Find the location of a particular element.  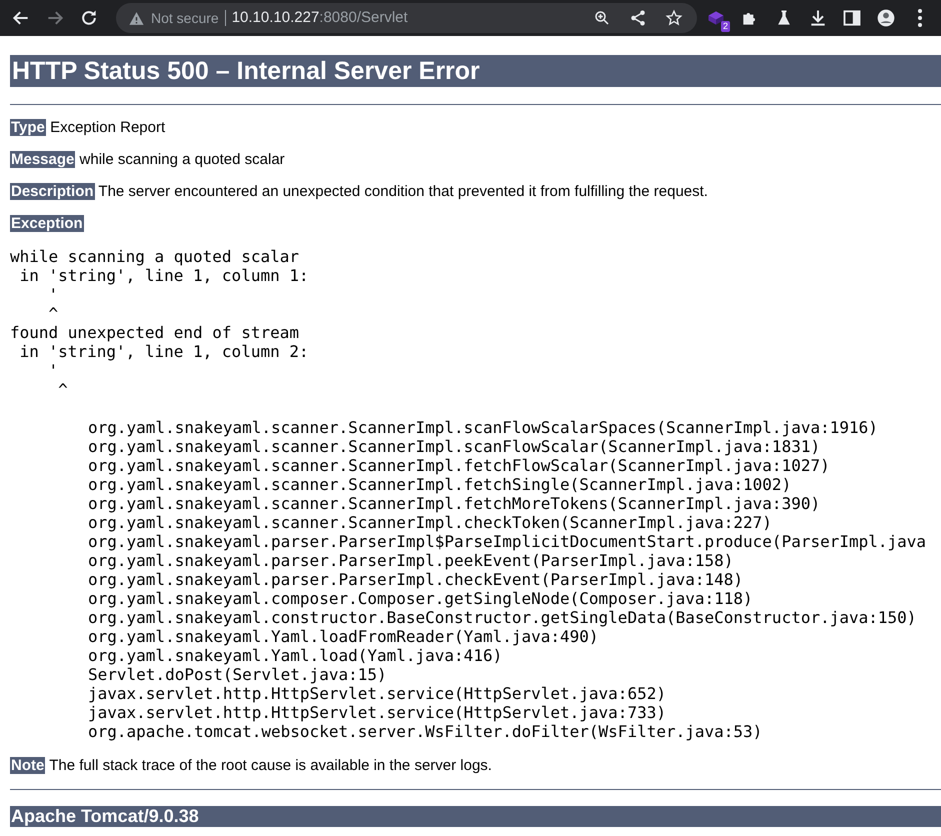

menu-icon is located at coordinates (920, 18).